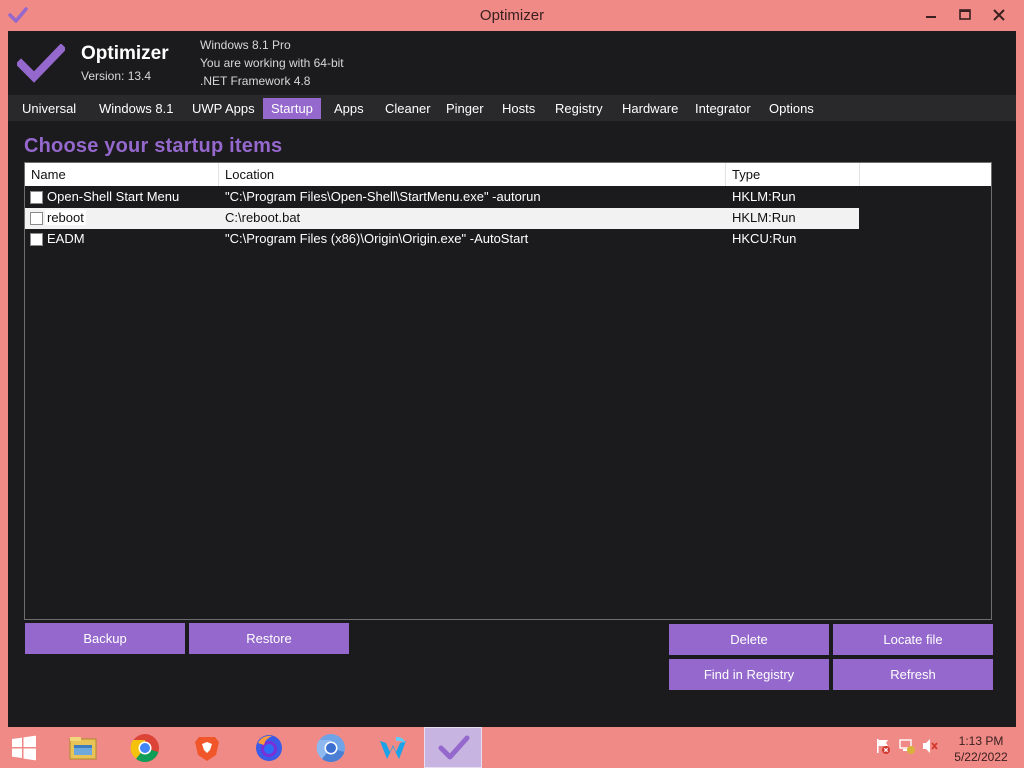 The width and height of the screenshot is (1024, 768). I want to click on taskbar-waterfox, so click(392, 747).